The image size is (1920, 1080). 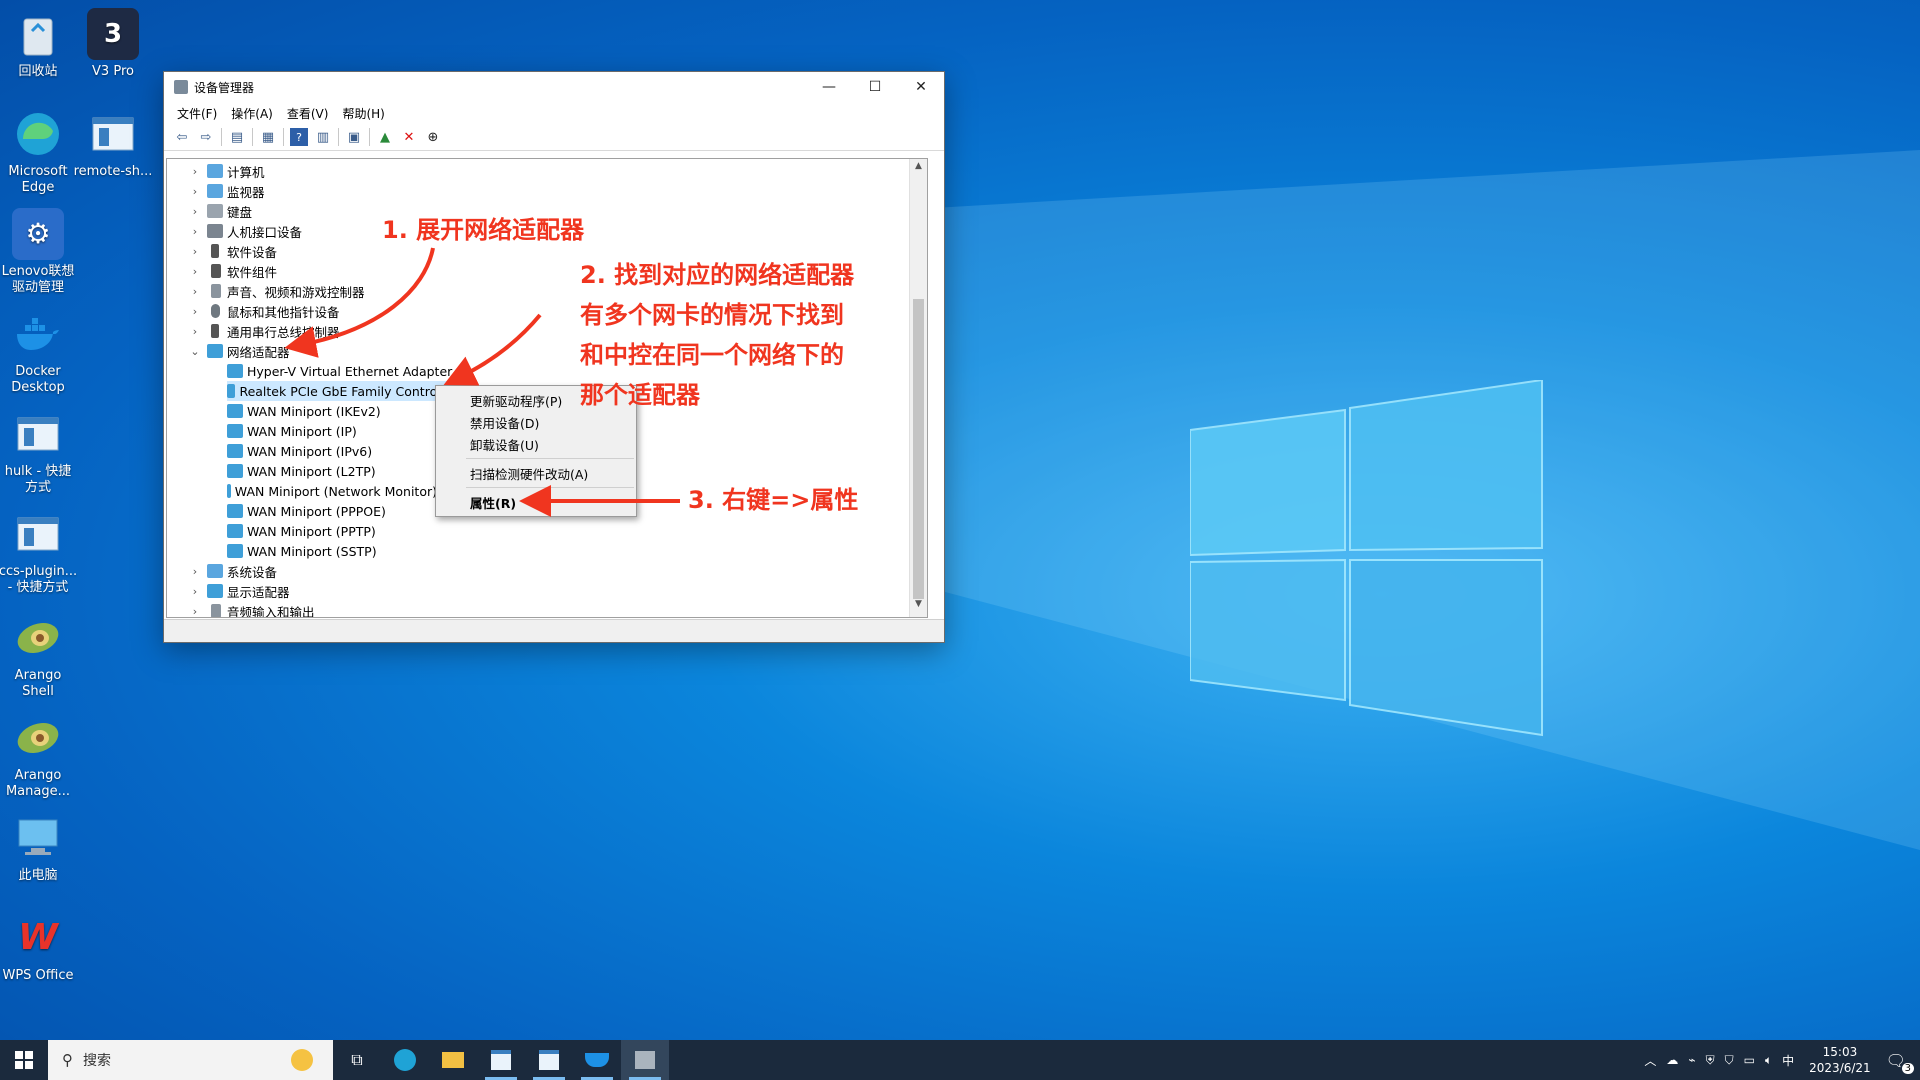 I want to click on shield-icon: ⛉, so click(x=1729, y=1060).